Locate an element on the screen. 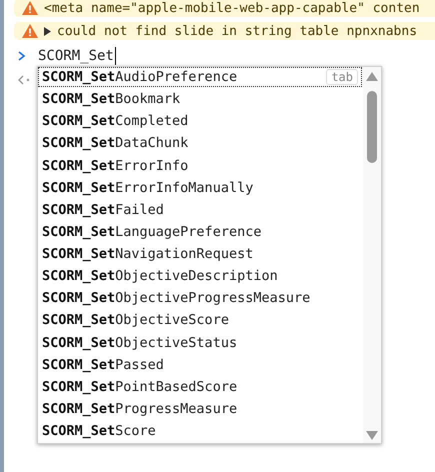  suggestion-item: SCORM_SetObjectiveScore is located at coordinates (200, 320).